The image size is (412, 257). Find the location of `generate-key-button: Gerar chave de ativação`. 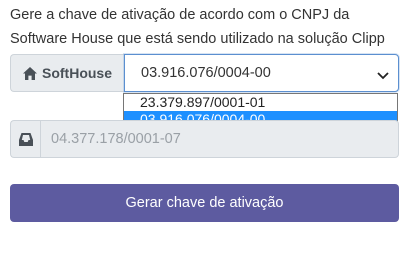

generate-key-button: Gerar chave de ativação is located at coordinates (204, 203).